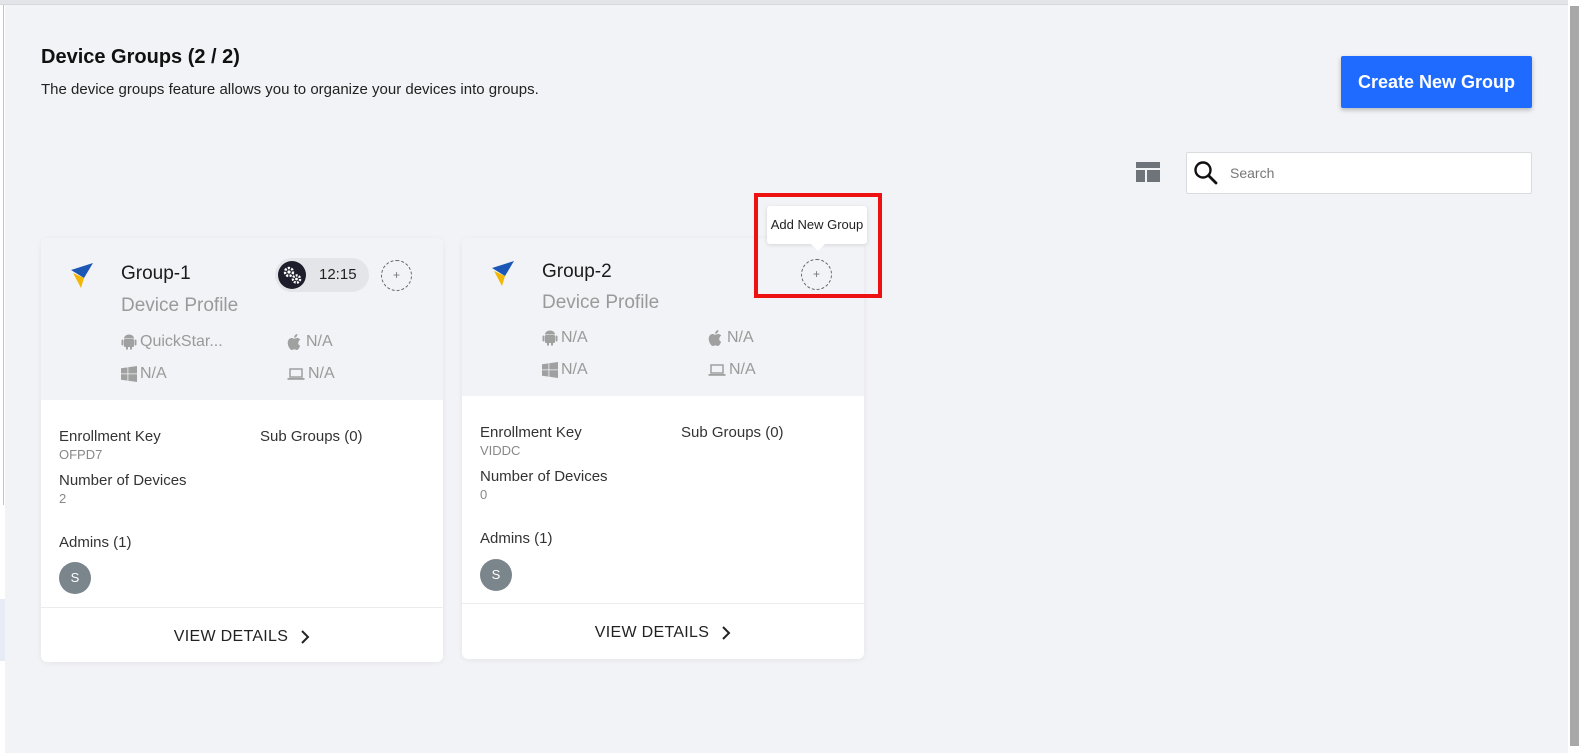  What do you see at coordinates (2, 379) in the screenshot?
I see `left-edge` at bounding box center [2, 379].